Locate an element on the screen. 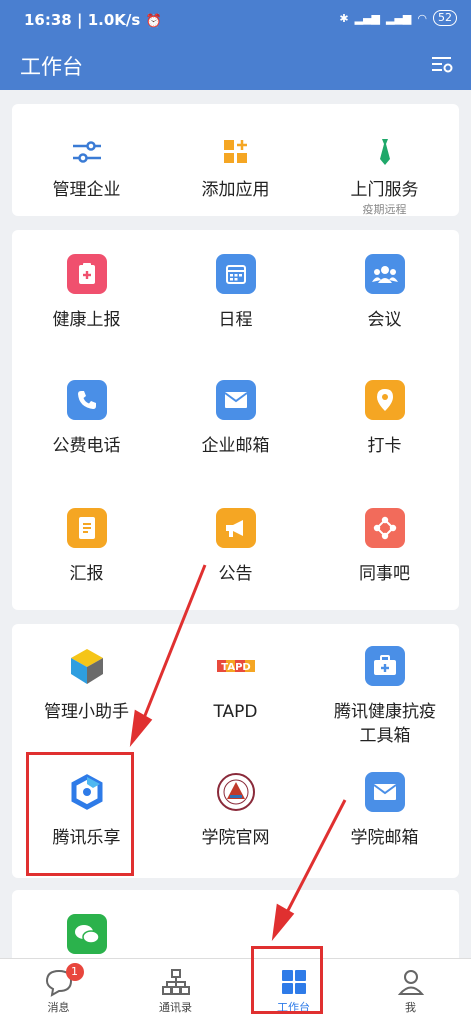 Image resolution: width=471 pixels, height=1019 pixels. sliders-icon is located at coordinates (87, 152).